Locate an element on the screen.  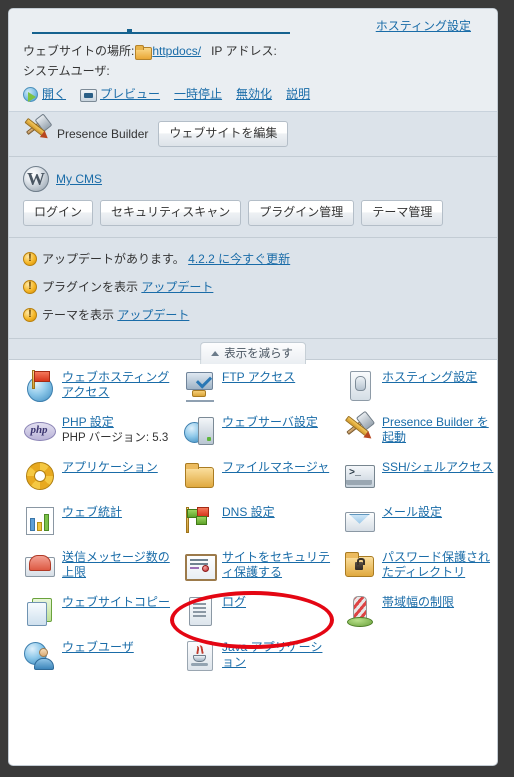
action-description-label: 説明 is located at coordinates (298, 94).